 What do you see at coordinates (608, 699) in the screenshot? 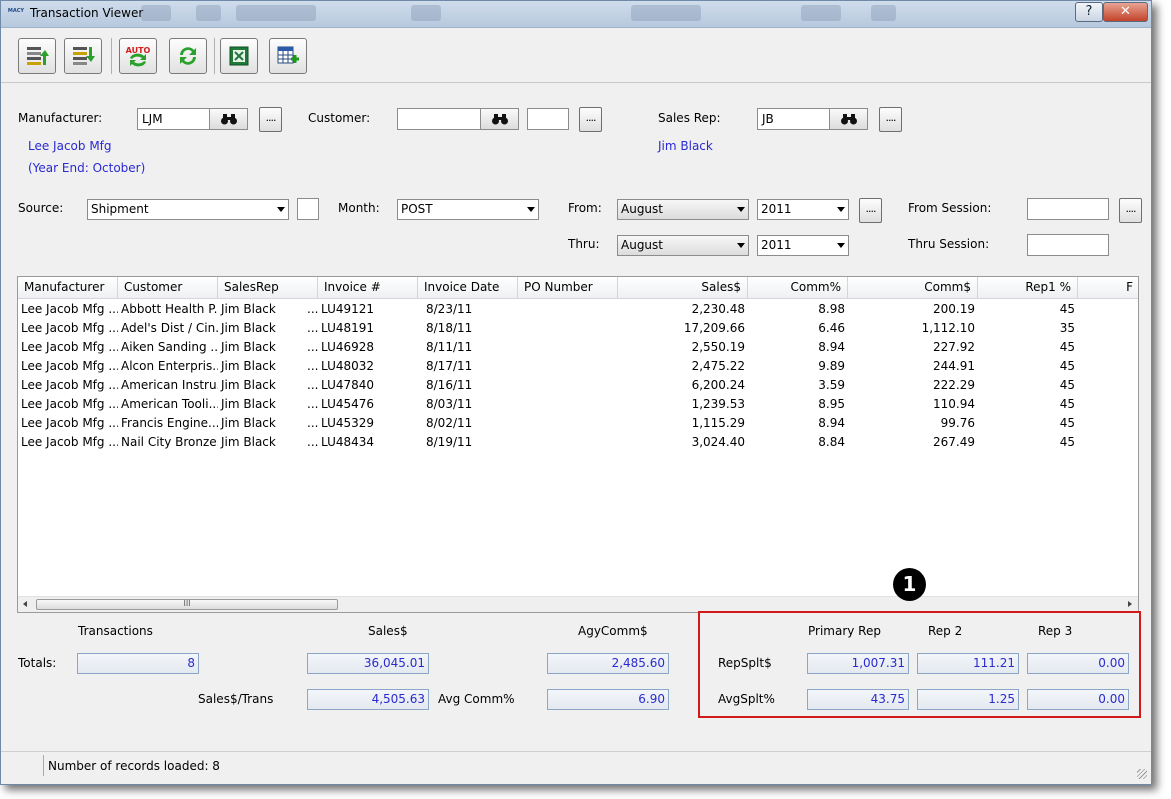
I see `avg-comm-value: 6.90` at bounding box center [608, 699].